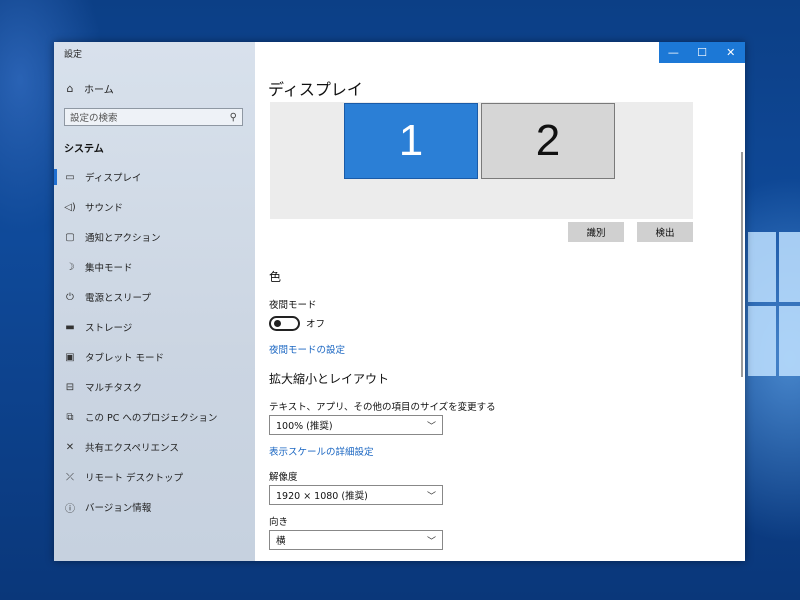 The image size is (800, 600). Describe the element at coordinates (322, 496) in the screenshot. I see `resolution-value: 1920 × 1080 (推奨)` at that location.